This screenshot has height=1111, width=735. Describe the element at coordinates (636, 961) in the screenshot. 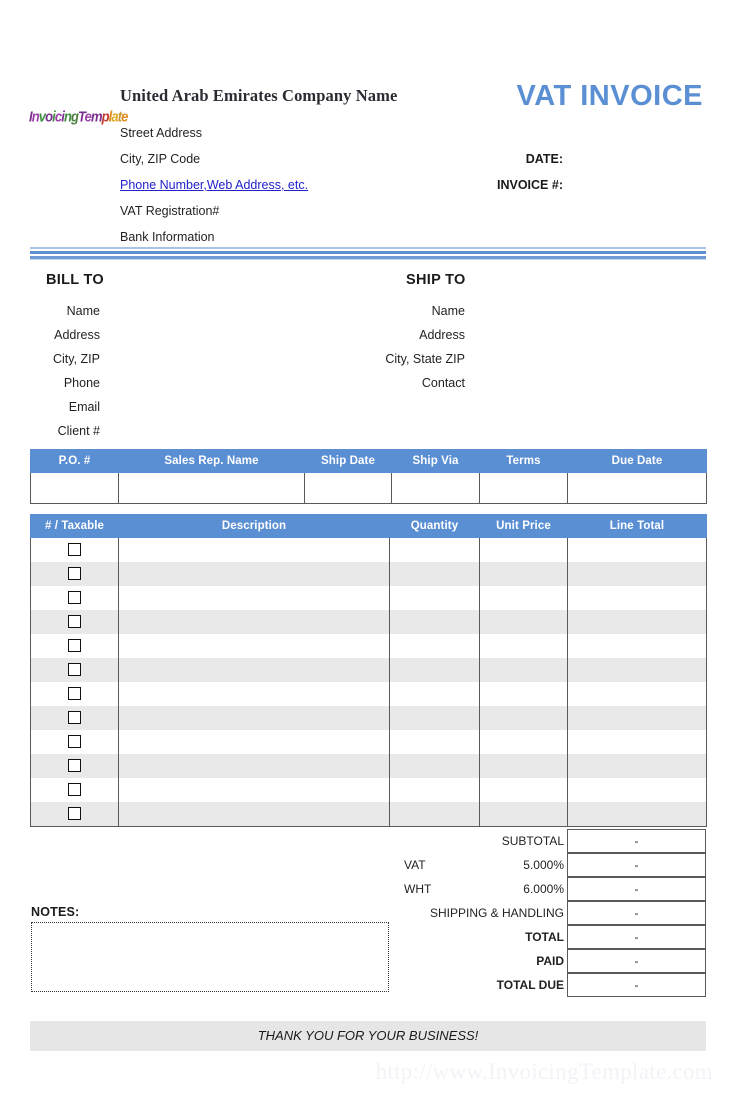

I see `totals-value-paid: -` at that location.